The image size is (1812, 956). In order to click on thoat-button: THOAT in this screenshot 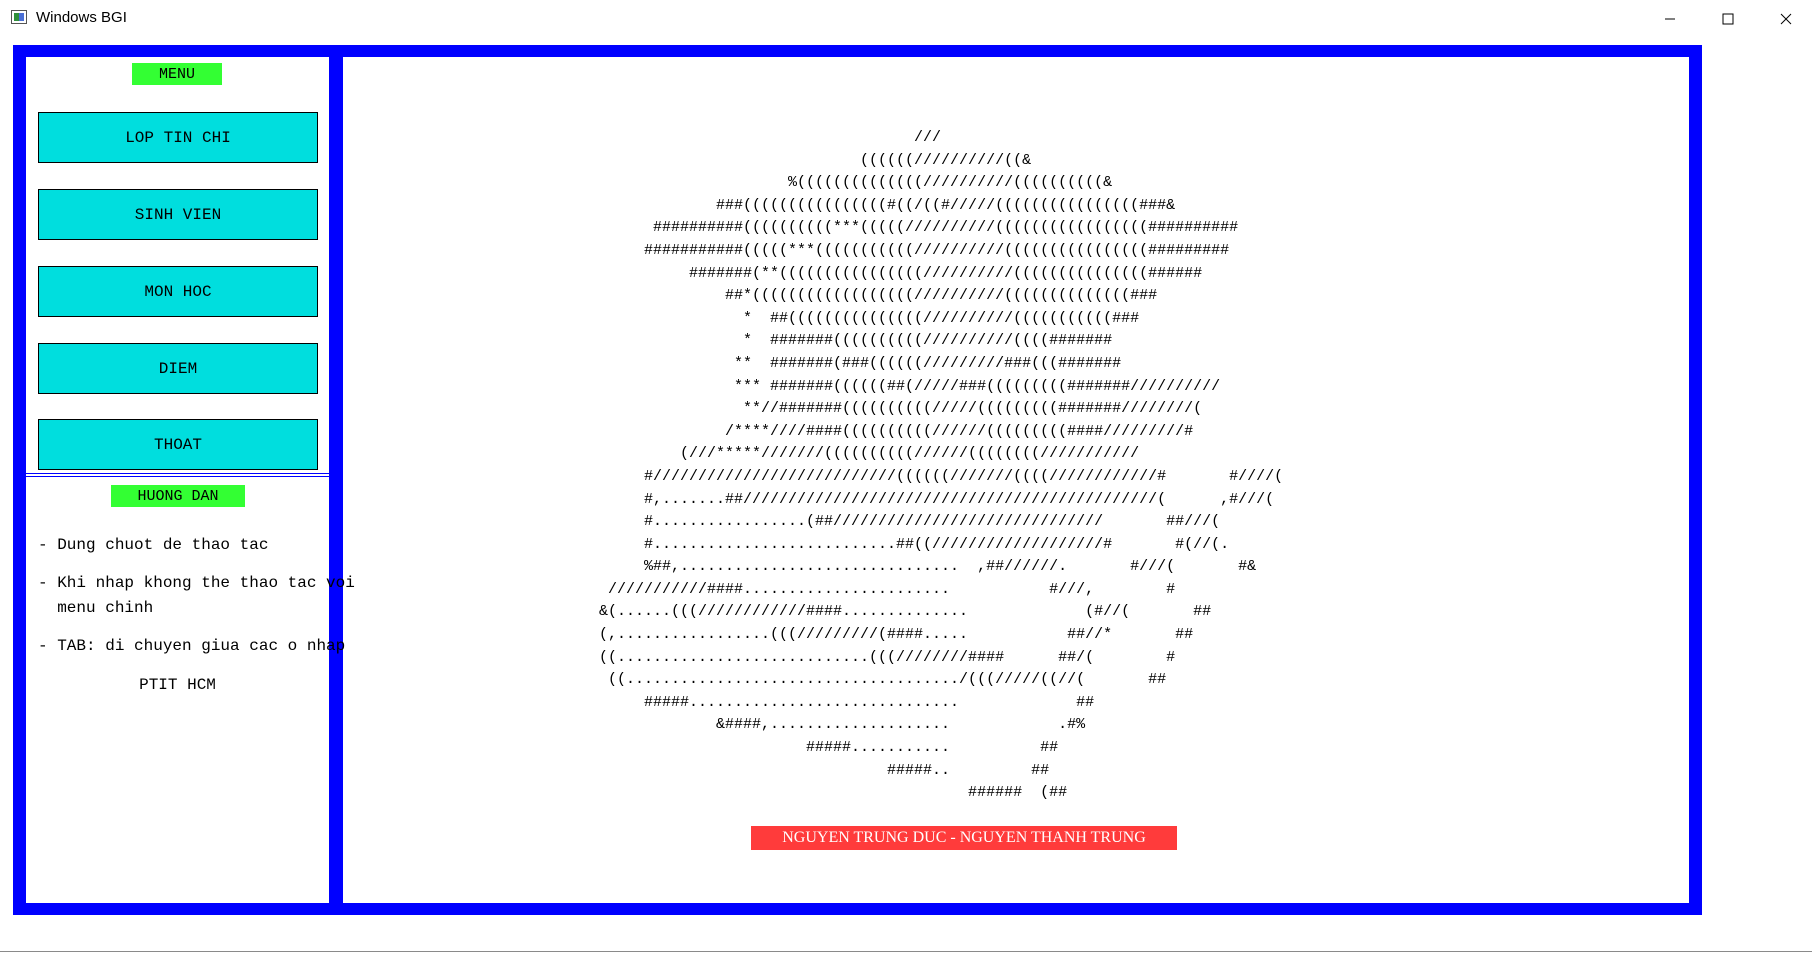, I will do `click(178, 444)`.